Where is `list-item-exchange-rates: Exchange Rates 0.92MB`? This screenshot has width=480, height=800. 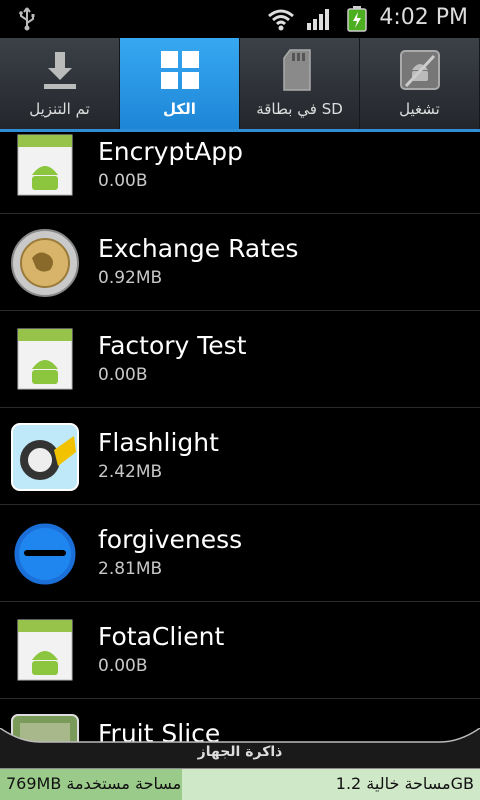
list-item-exchange-rates: Exchange Rates 0.92MB is located at coordinates (240, 262).